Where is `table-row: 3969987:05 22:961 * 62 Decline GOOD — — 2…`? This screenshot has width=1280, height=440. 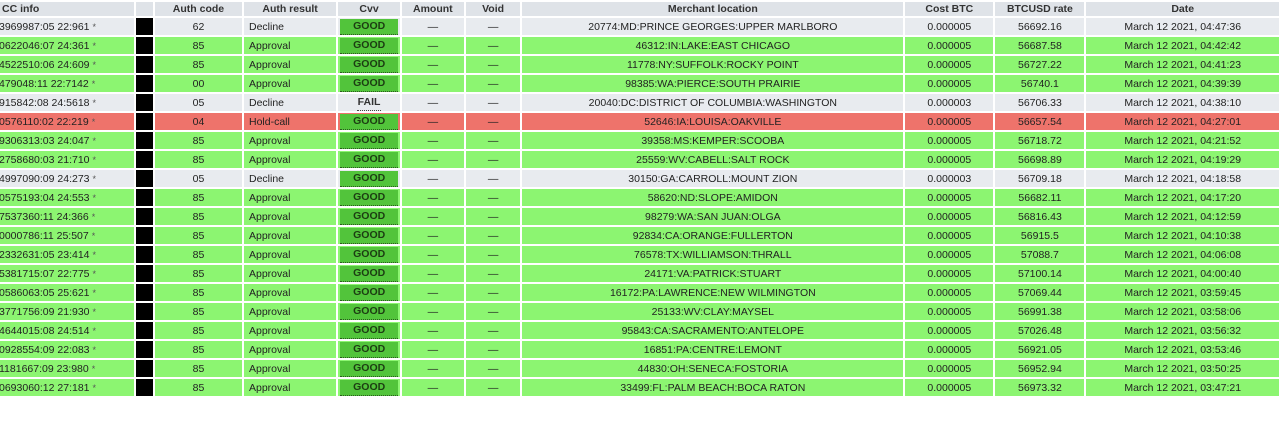
table-row: 3969987:05 22:961 * 62 Decline GOOD — — 2… is located at coordinates (639, 26).